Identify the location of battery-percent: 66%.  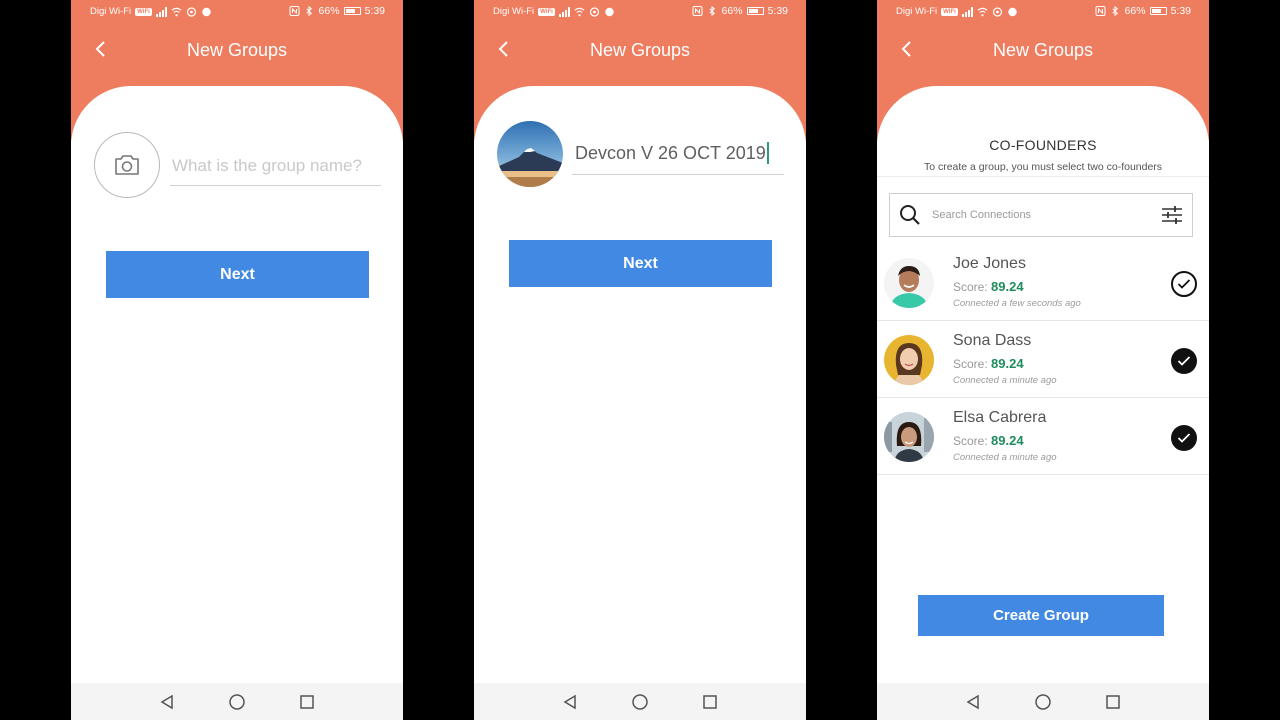
(1135, 11).